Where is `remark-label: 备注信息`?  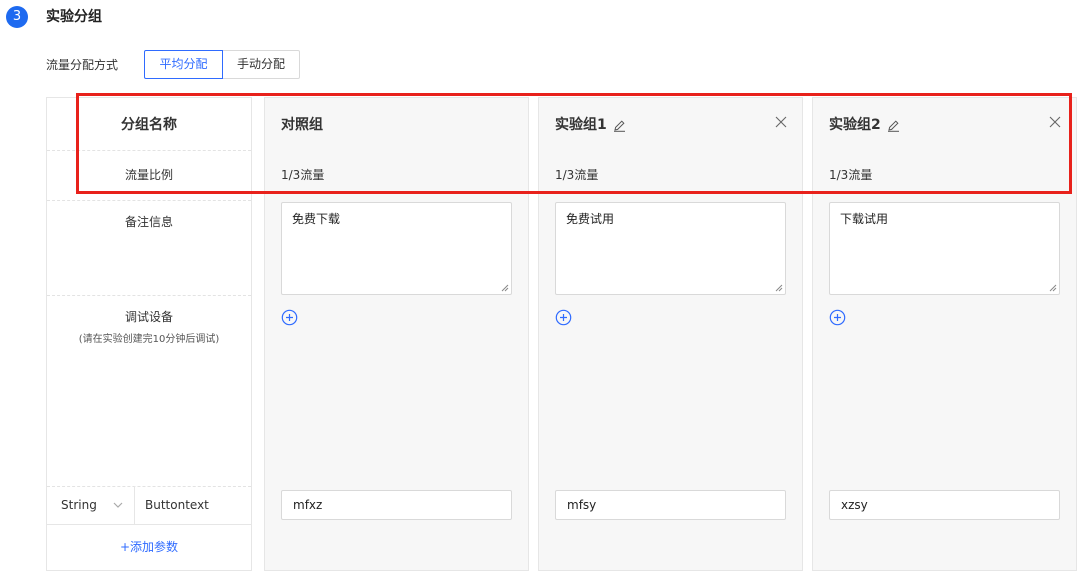
remark-label: 备注信息 is located at coordinates (148, 222).